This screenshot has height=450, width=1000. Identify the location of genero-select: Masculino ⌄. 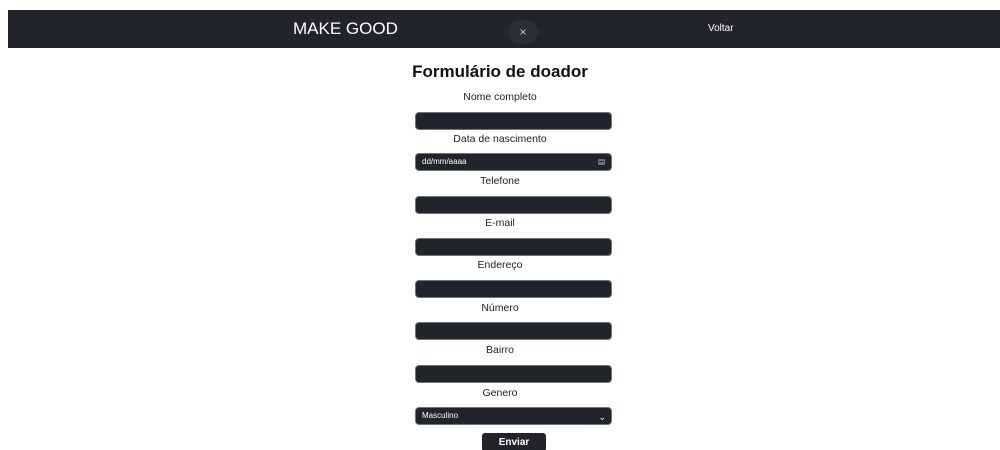
(513, 416).